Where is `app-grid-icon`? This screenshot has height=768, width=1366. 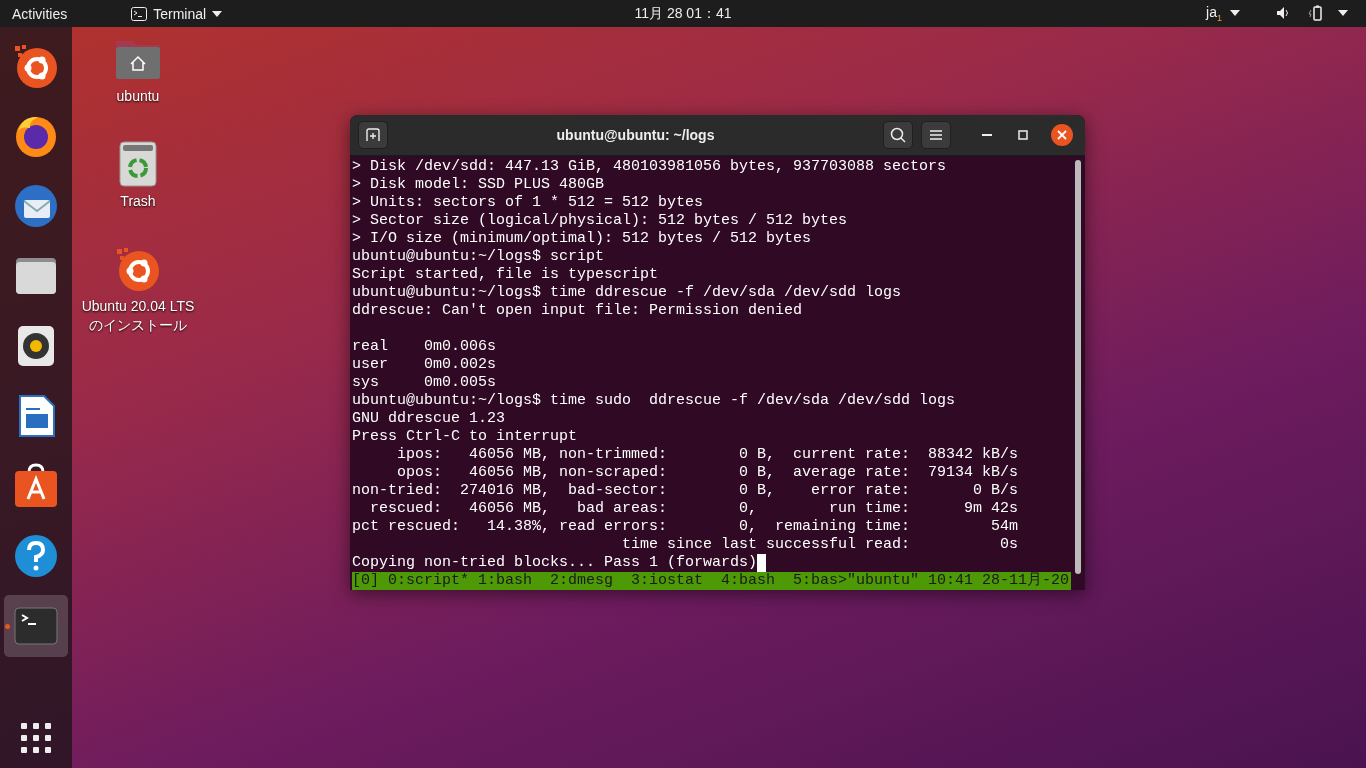 app-grid-icon is located at coordinates (36, 738).